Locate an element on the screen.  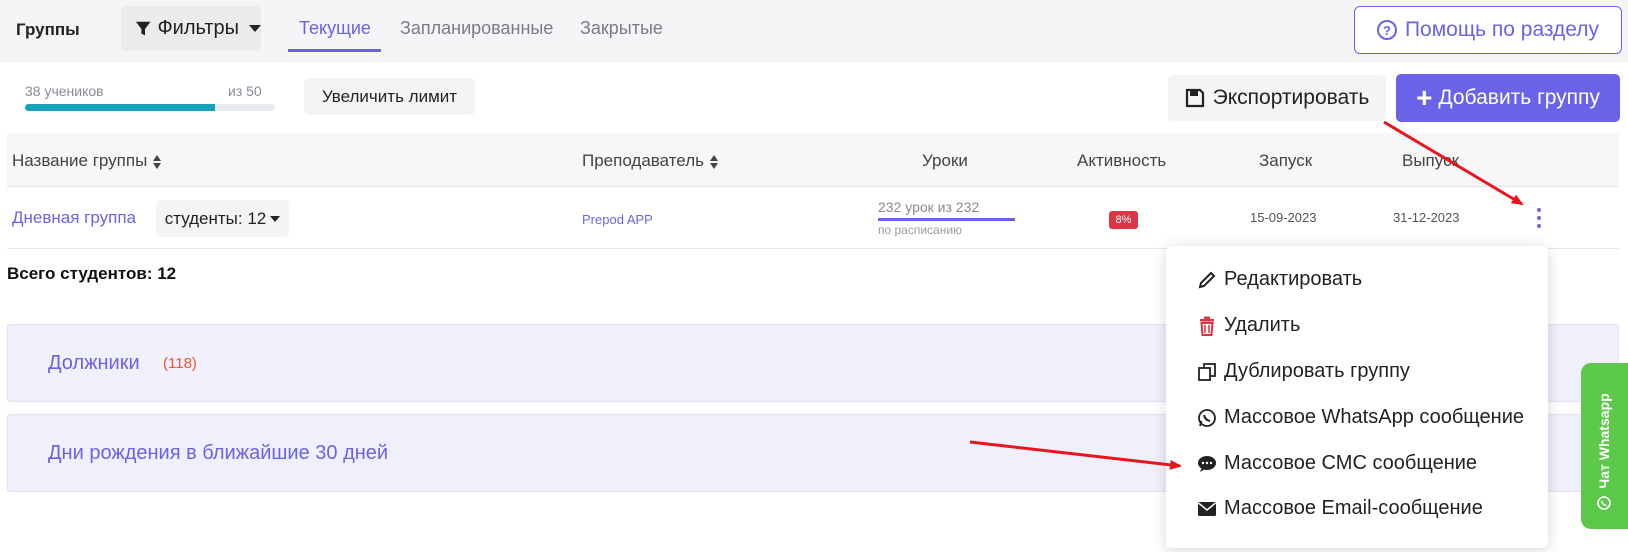
column-header-teacher: Преподаватель is located at coordinates (650, 161).